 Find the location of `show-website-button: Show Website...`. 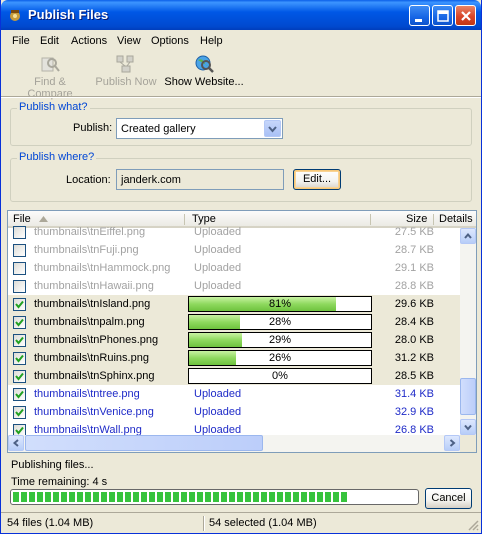

show-website-button: Show Website... is located at coordinates (204, 71).